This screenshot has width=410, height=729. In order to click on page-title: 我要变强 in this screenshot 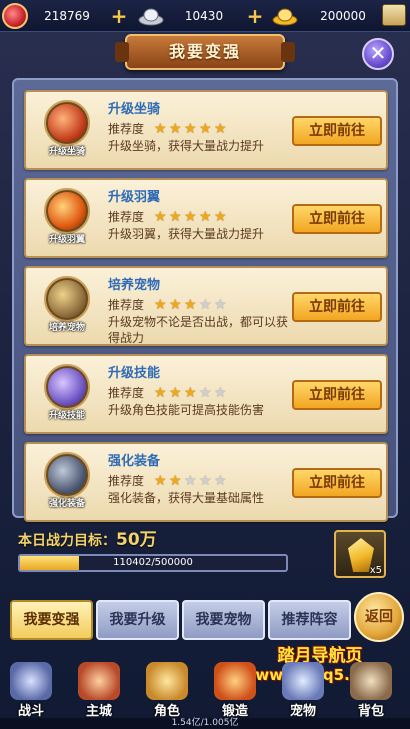, I will do `click(204, 51)`.